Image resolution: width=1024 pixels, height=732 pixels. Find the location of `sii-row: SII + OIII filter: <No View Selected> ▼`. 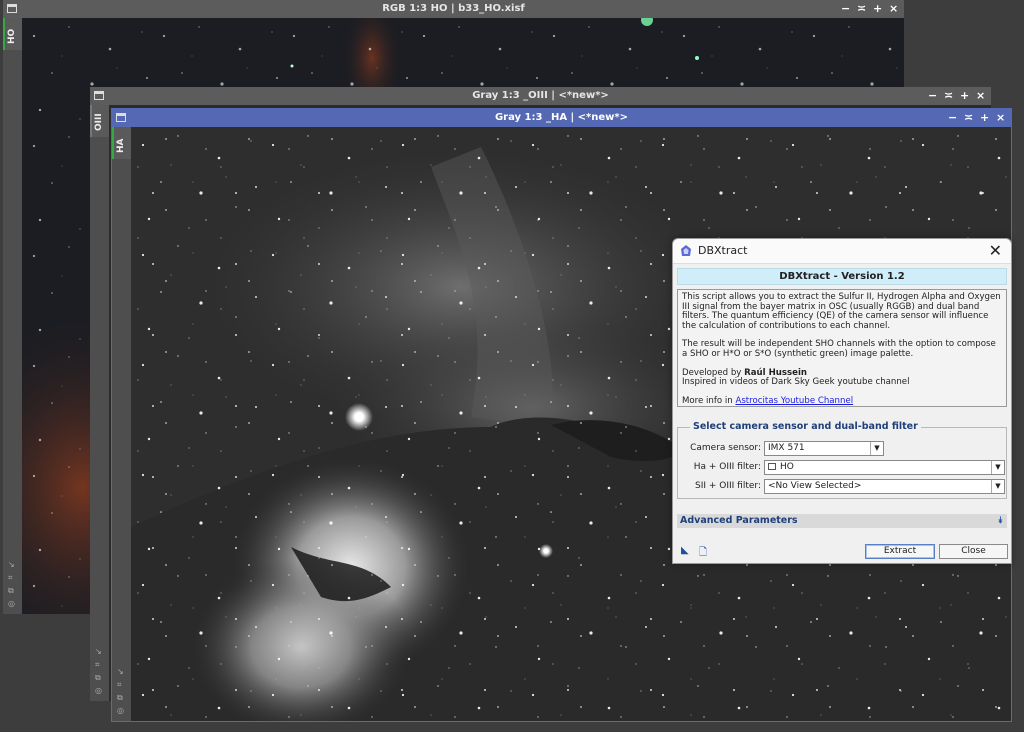

sii-row: SII + OIII filter: <No View Selected> ▼ is located at coordinates (843, 487).